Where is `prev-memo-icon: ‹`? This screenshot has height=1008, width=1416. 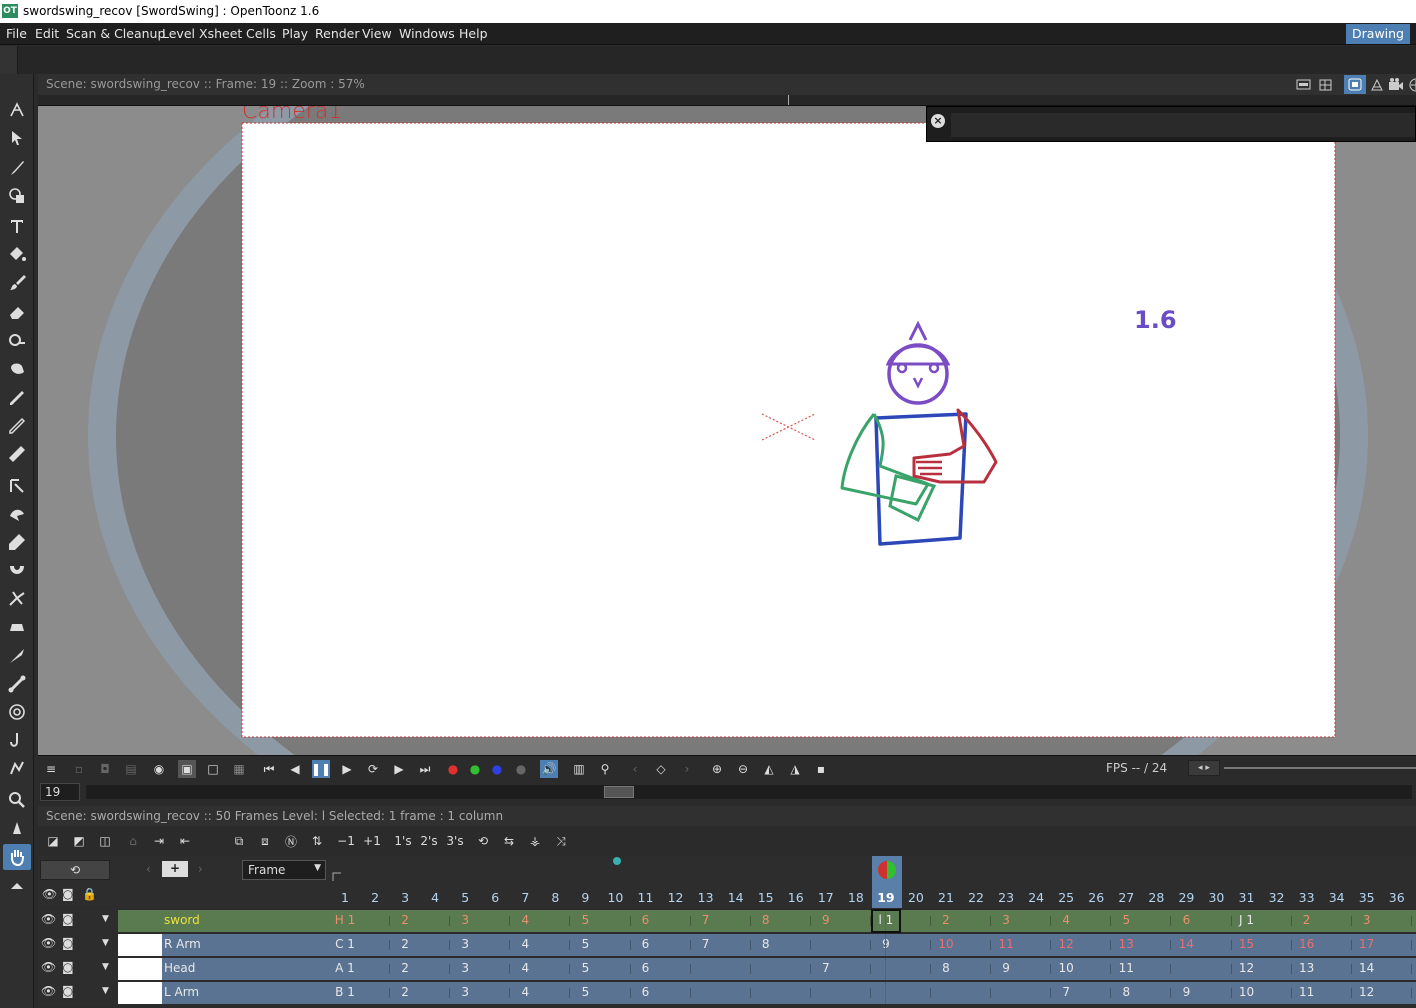
prev-memo-icon: ‹ is located at coordinates (148, 869).